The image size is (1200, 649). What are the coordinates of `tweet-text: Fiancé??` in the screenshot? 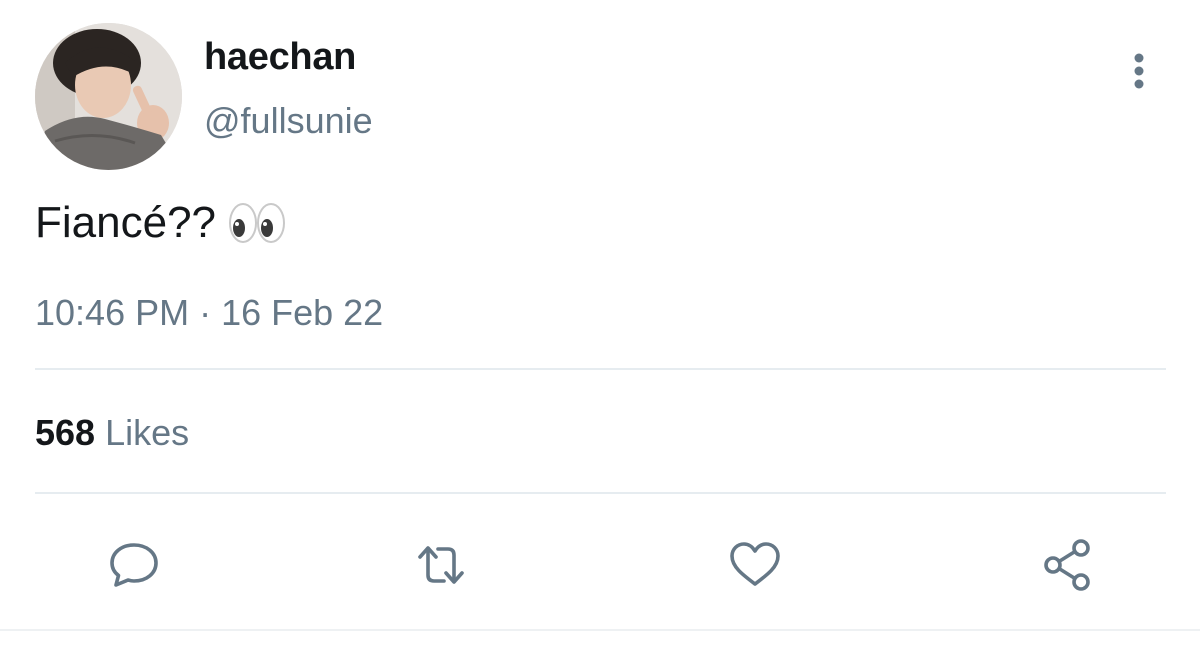 It's located at (160, 223).